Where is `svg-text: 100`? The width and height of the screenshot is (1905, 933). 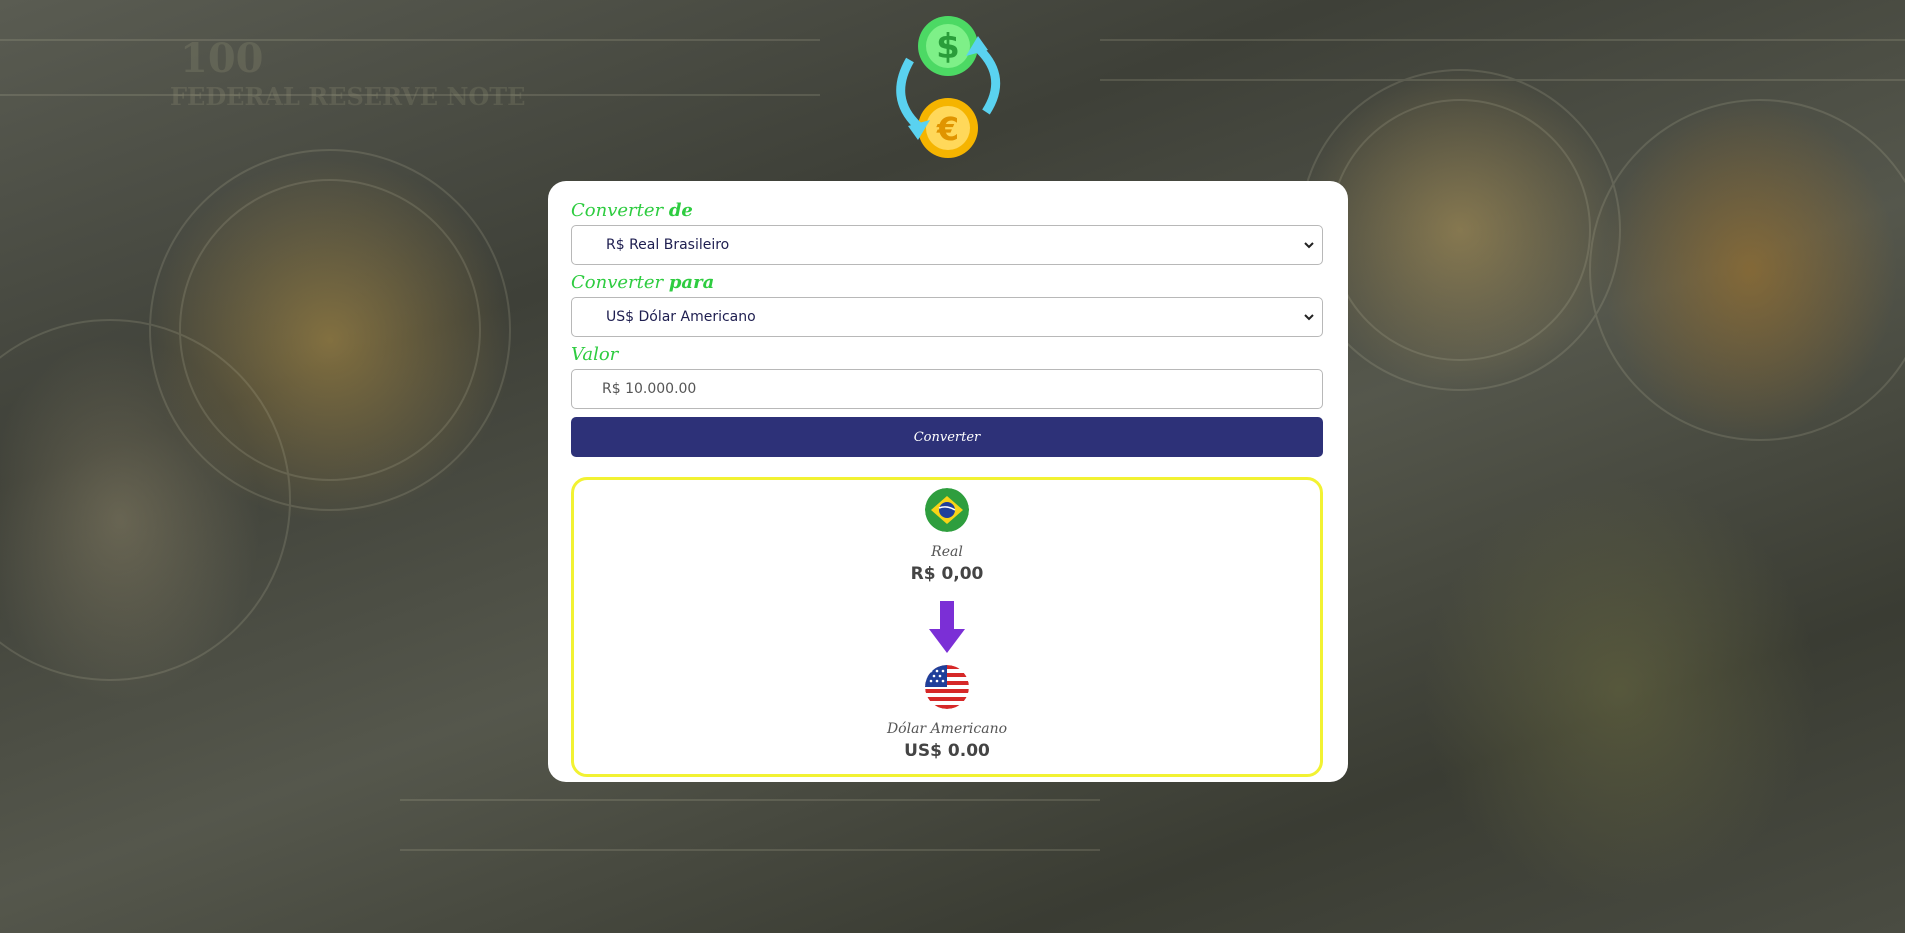
svg-text: 100 is located at coordinates (222, 58).